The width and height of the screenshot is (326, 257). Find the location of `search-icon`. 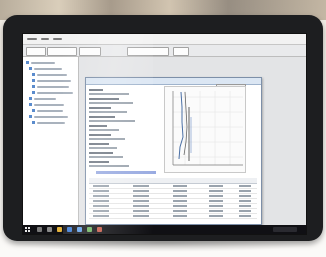

search-icon is located at coordinates (39, 229).